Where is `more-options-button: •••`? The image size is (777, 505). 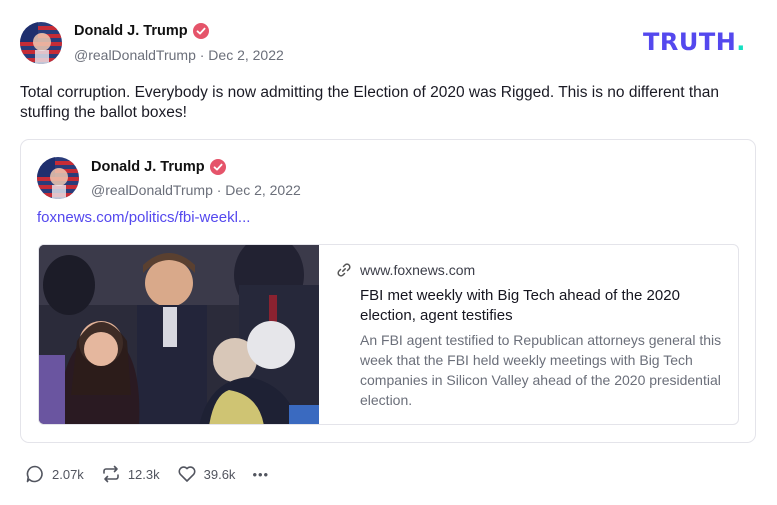 more-options-button: ••• is located at coordinates (260, 474).